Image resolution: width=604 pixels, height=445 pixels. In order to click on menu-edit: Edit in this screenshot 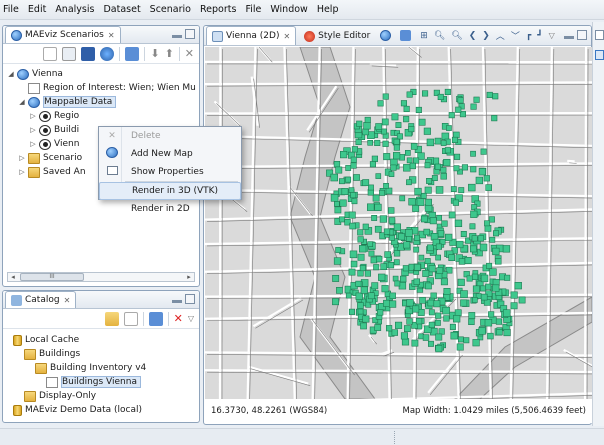, I will do `click(37, 9)`.